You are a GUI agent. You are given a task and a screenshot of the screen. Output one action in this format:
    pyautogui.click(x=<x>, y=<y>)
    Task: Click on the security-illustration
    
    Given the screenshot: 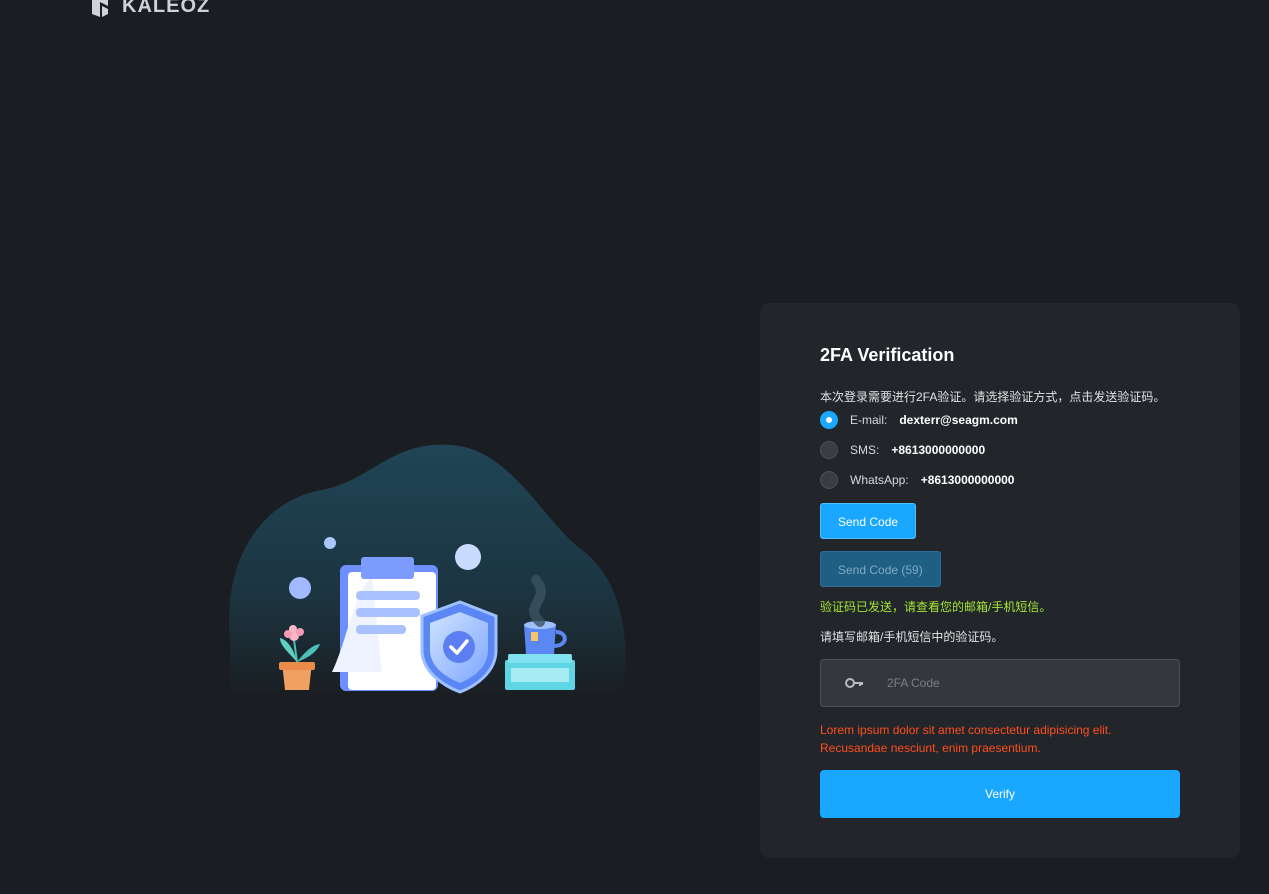 What is the action you would take?
    pyautogui.click(x=427, y=572)
    